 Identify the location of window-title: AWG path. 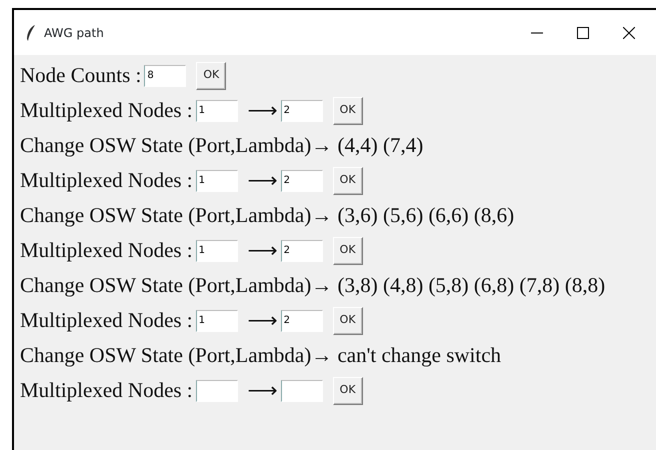
(74, 33).